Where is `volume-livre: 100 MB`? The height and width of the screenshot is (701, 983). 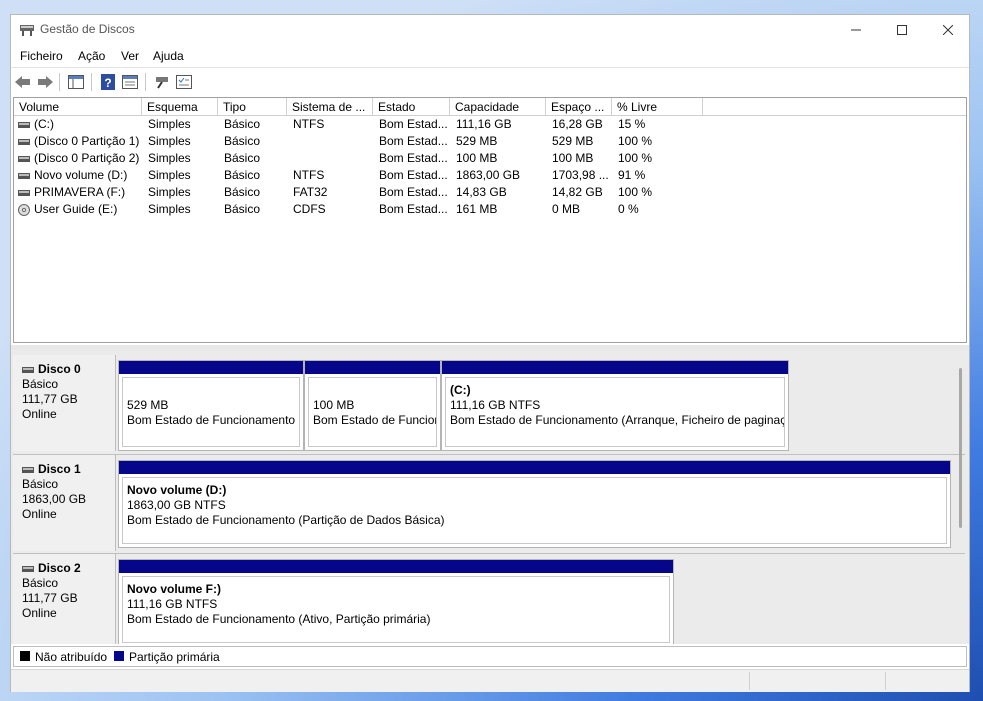 volume-livre: 100 MB is located at coordinates (573, 158).